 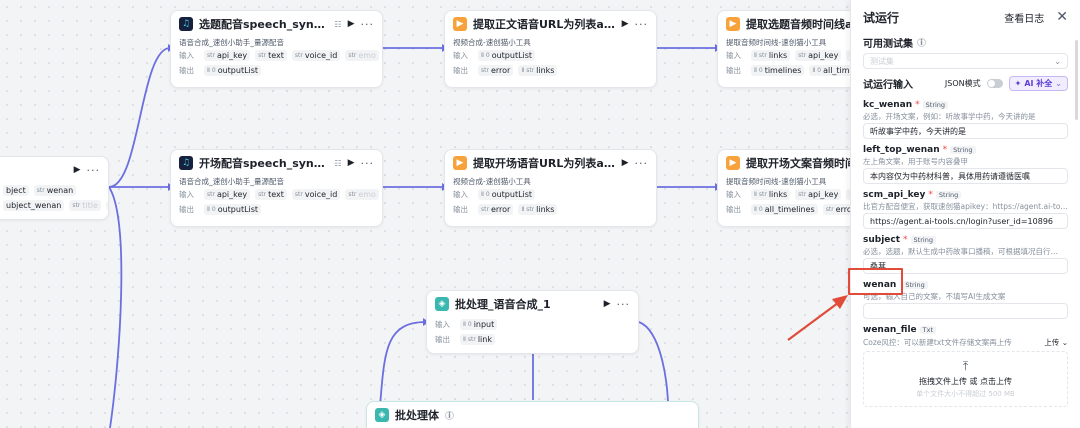 What do you see at coordinates (965, 311) in the screenshot?
I see `wenan-input` at bounding box center [965, 311].